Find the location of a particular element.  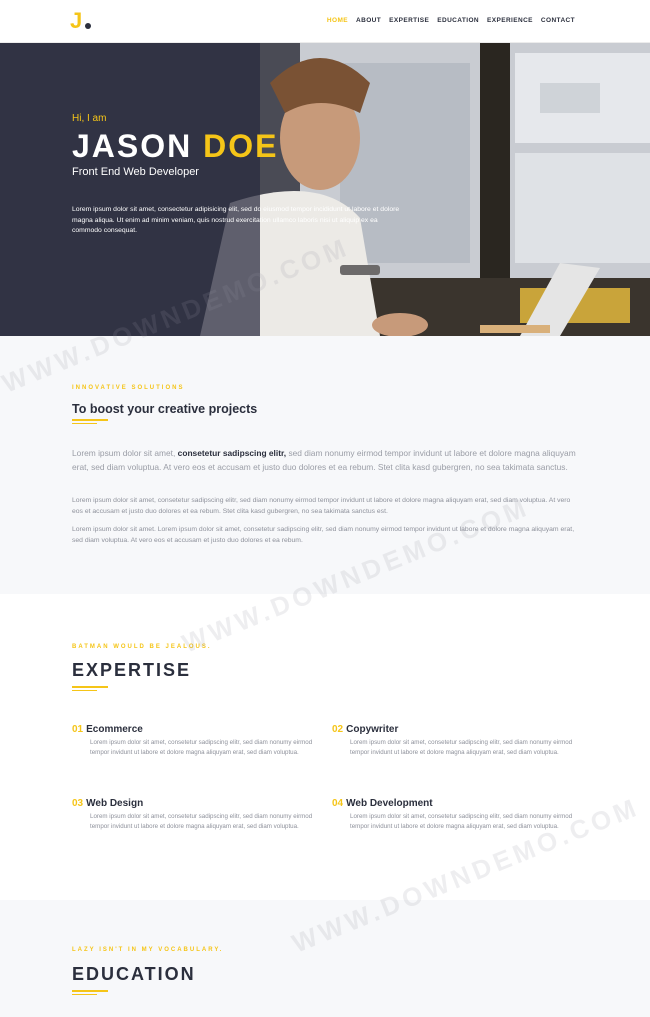

expertise-item-heading: 02 Copywriter is located at coordinates (447, 729).